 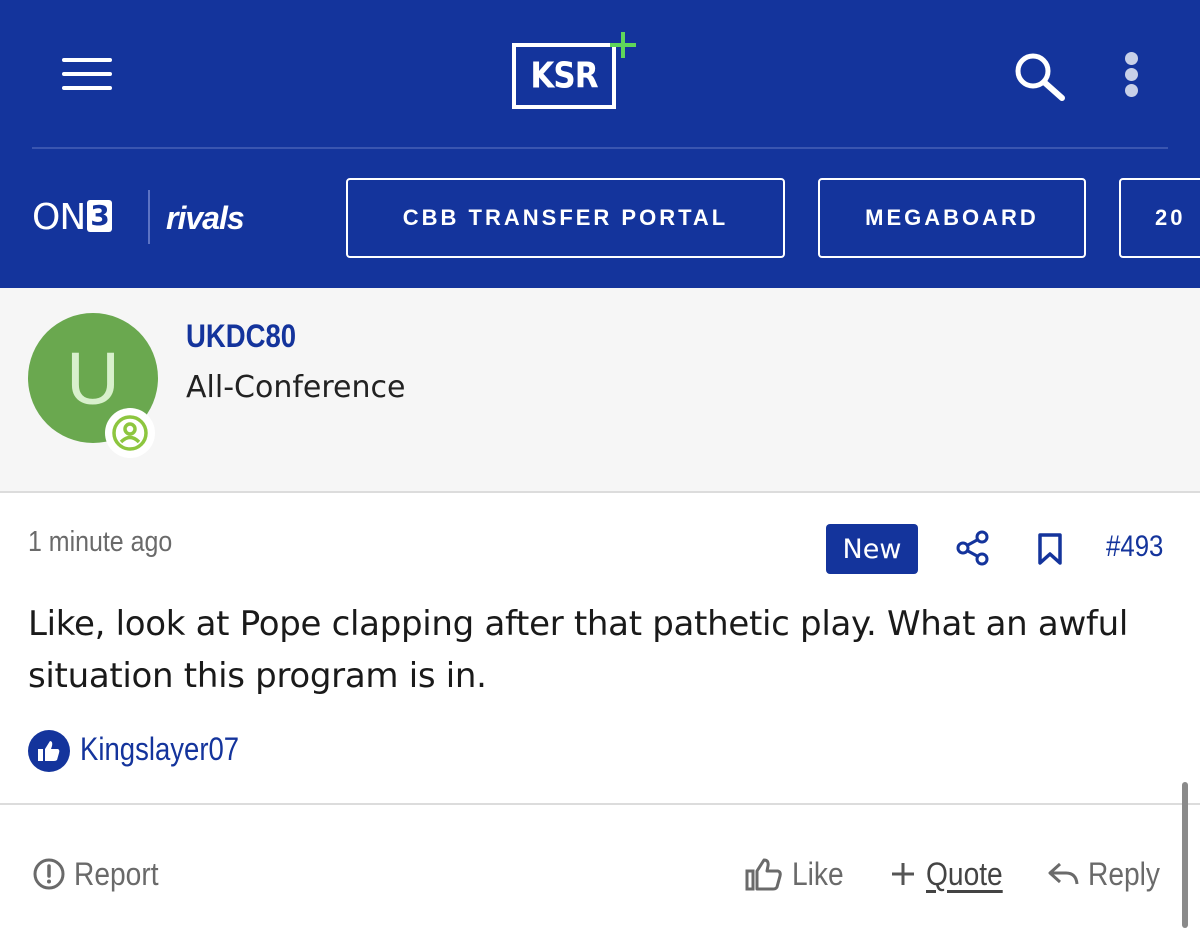 What do you see at coordinates (159, 749) in the screenshot?
I see `liked-by-user-link: Kingslayer07` at bounding box center [159, 749].